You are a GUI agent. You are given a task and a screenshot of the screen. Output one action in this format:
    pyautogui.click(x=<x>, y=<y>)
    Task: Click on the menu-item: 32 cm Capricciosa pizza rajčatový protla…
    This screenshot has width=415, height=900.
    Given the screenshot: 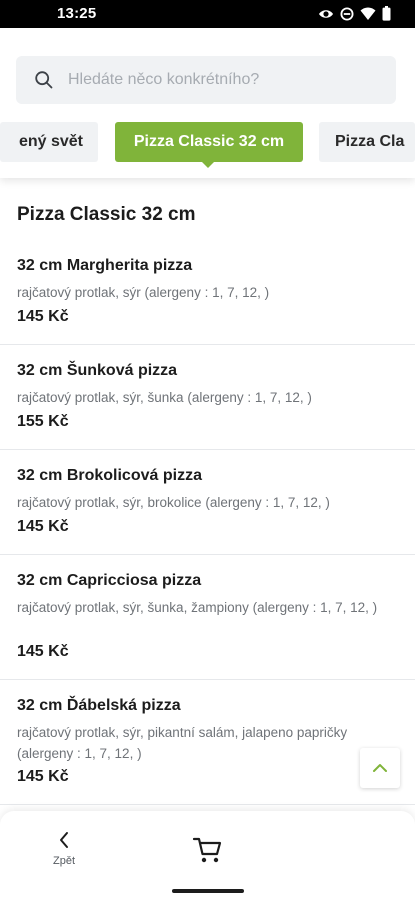 What is the action you would take?
    pyautogui.click(x=207, y=617)
    